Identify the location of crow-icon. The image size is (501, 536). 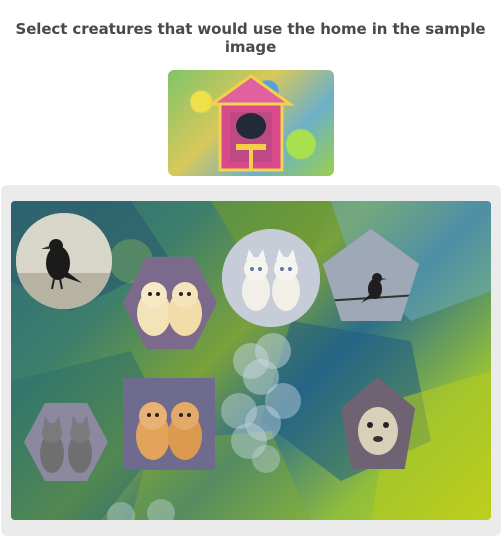
(64, 261).